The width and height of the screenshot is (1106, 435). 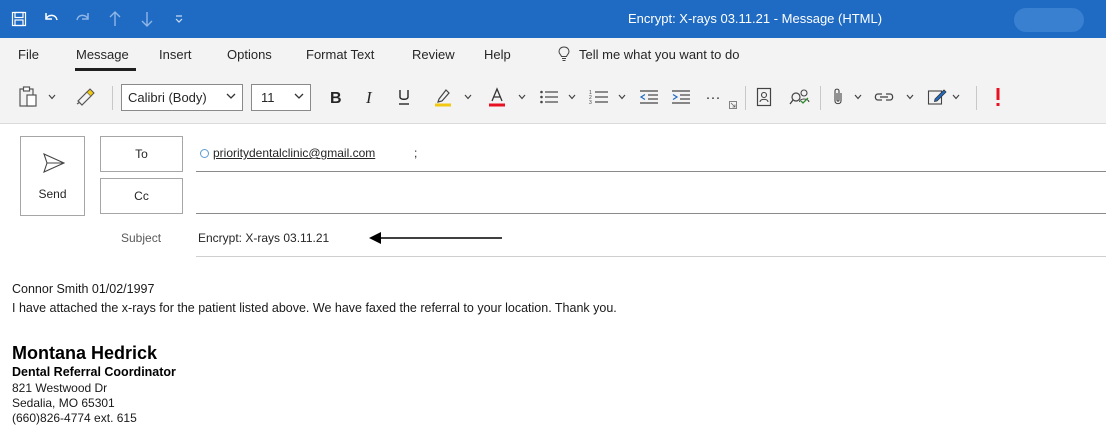 What do you see at coordinates (52, 176) in the screenshot?
I see `send-button: Send` at bounding box center [52, 176].